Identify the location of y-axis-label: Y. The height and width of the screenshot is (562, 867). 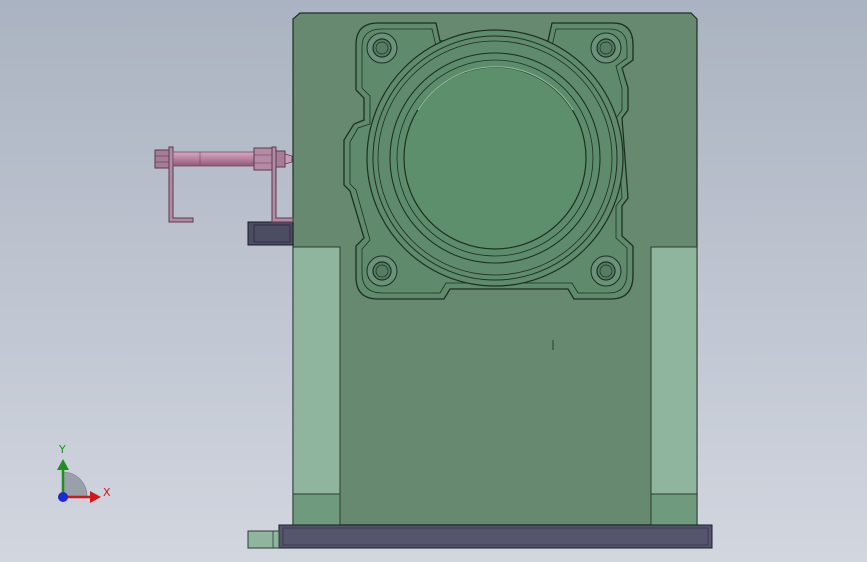
(62, 449).